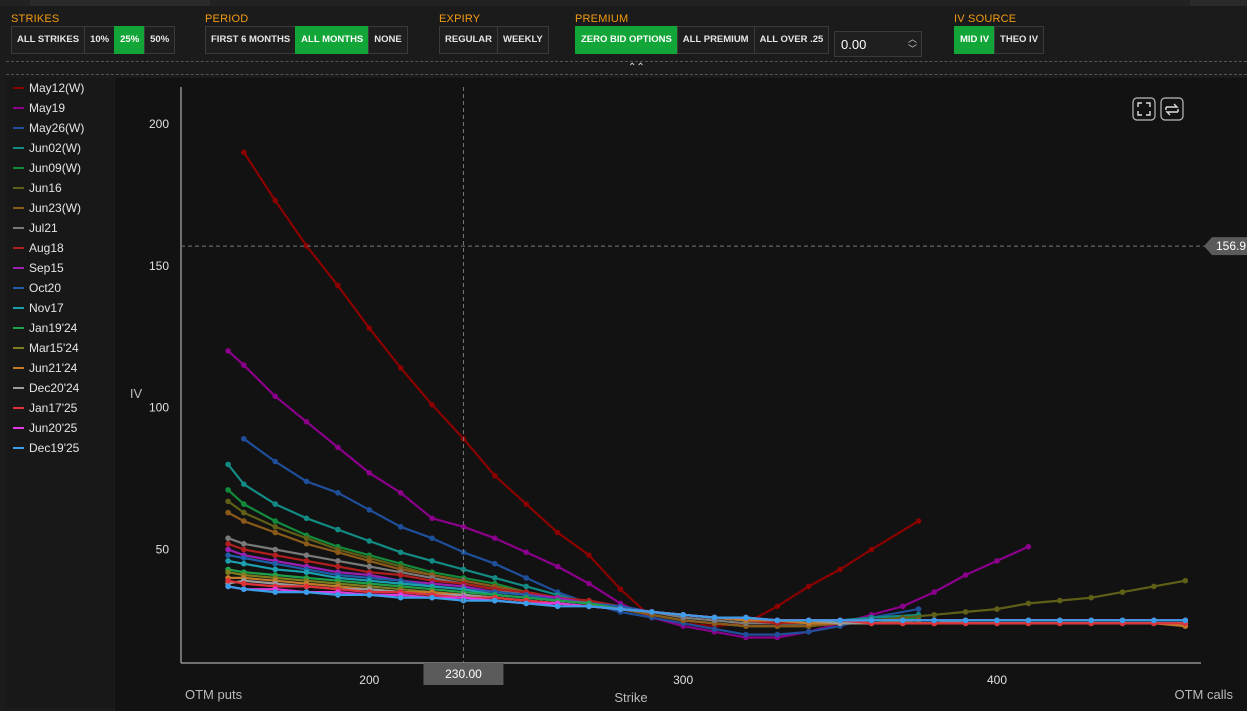 This screenshot has height=711, width=1247. I want to click on premium-zero-bid-button: ZERO BID OPTIONS, so click(626, 40).